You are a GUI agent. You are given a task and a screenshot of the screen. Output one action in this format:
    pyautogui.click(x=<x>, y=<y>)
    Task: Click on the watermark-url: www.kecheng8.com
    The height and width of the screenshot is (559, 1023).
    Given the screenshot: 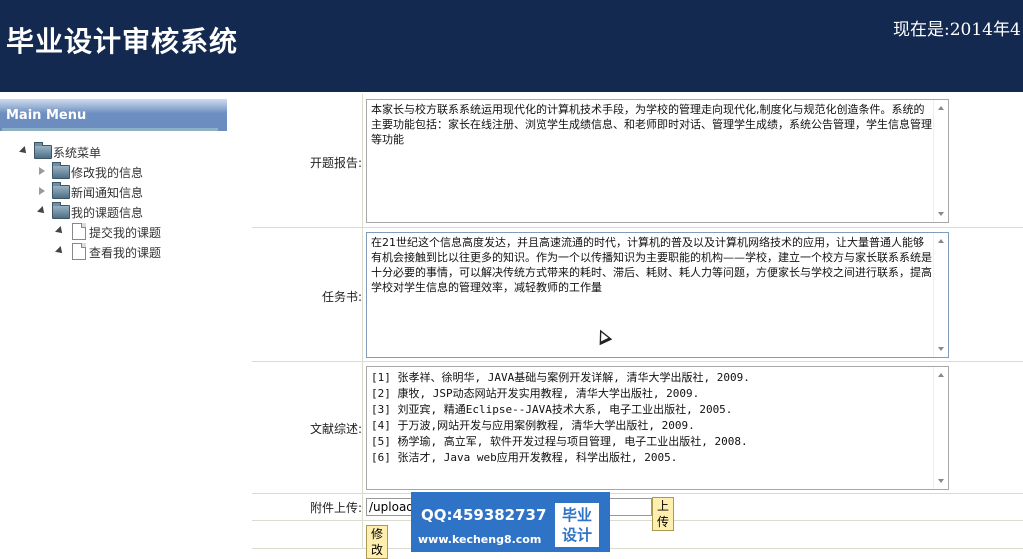 What is the action you would take?
    pyautogui.click(x=480, y=539)
    